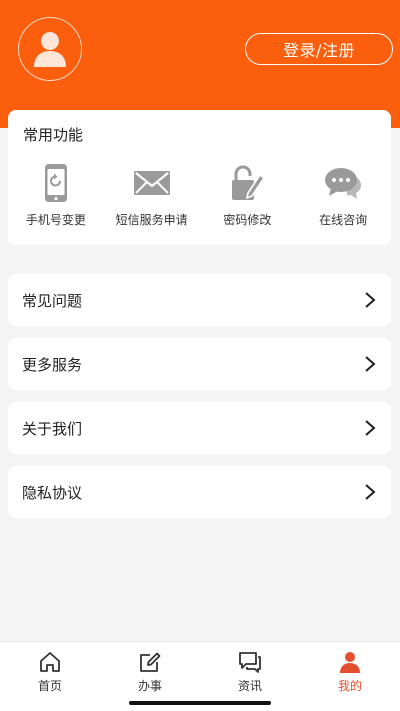 The image size is (400, 711). Describe the element at coordinates (199, 492) in the screenshot. I see `menu-item-privacy-policy: 隐私协议` at that location.